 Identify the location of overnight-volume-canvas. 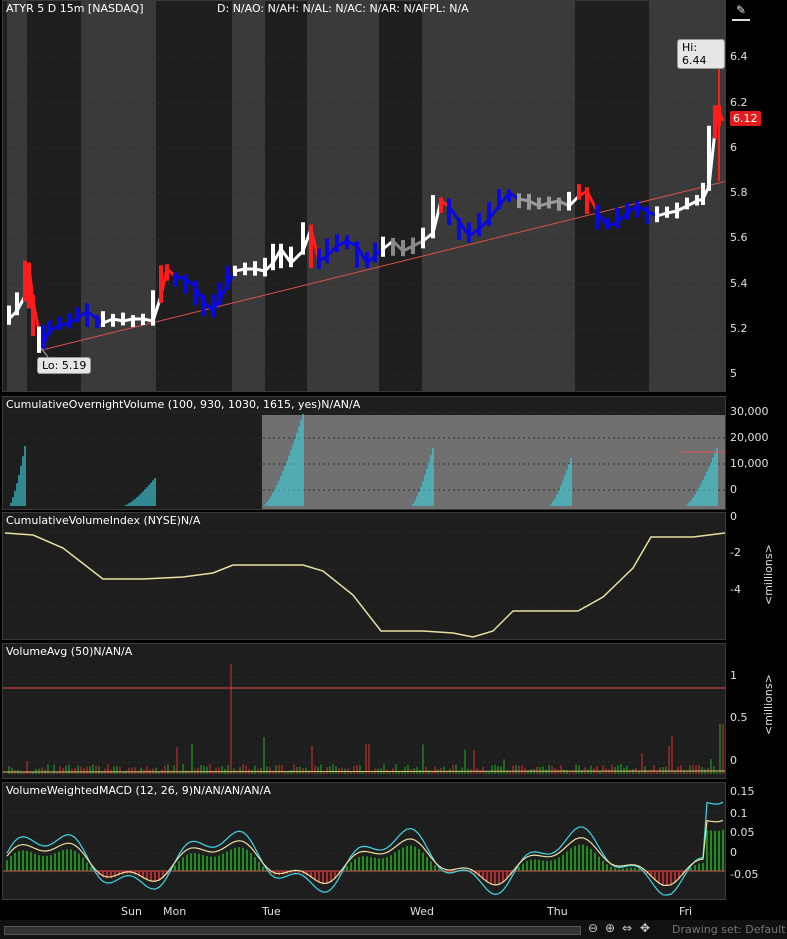
(364, 453).